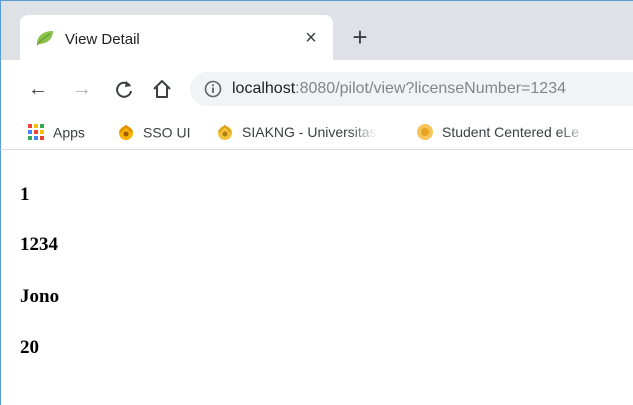 Image resolution: width=633 pixels, height=405 pixels. Describe the element at coordinates (82, 89) in the screenshot. I see `forward-arrow-icon: →` at that location.